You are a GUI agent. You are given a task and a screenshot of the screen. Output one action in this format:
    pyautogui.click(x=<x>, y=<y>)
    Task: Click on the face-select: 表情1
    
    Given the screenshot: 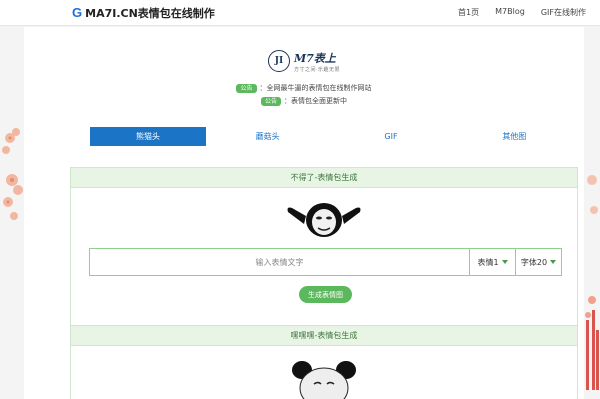 What is the action you would take?
    pyautogui.click(x=492, y=262)
    